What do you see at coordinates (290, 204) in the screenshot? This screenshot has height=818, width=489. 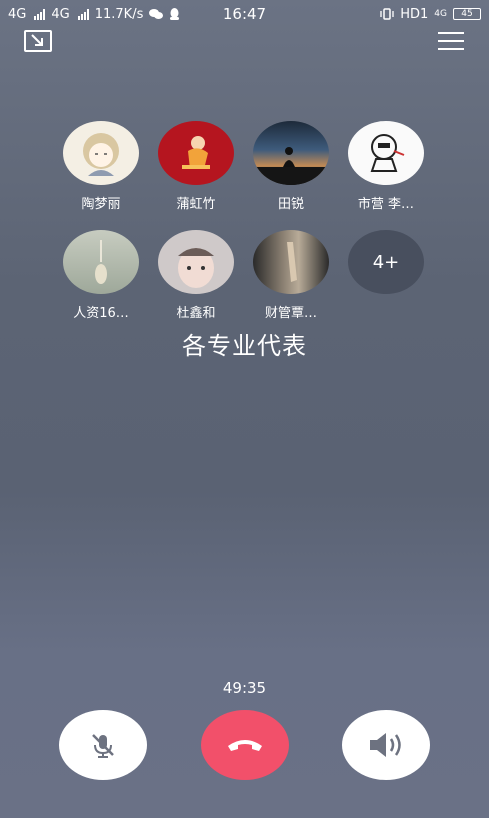 I see `member-name: 田锐` at bounding box center [290, 204].